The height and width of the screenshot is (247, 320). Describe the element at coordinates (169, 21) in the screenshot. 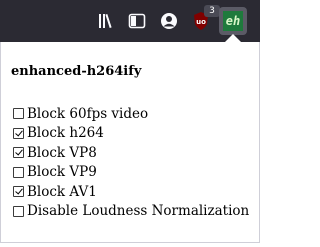

I see `account-icon` at that location.